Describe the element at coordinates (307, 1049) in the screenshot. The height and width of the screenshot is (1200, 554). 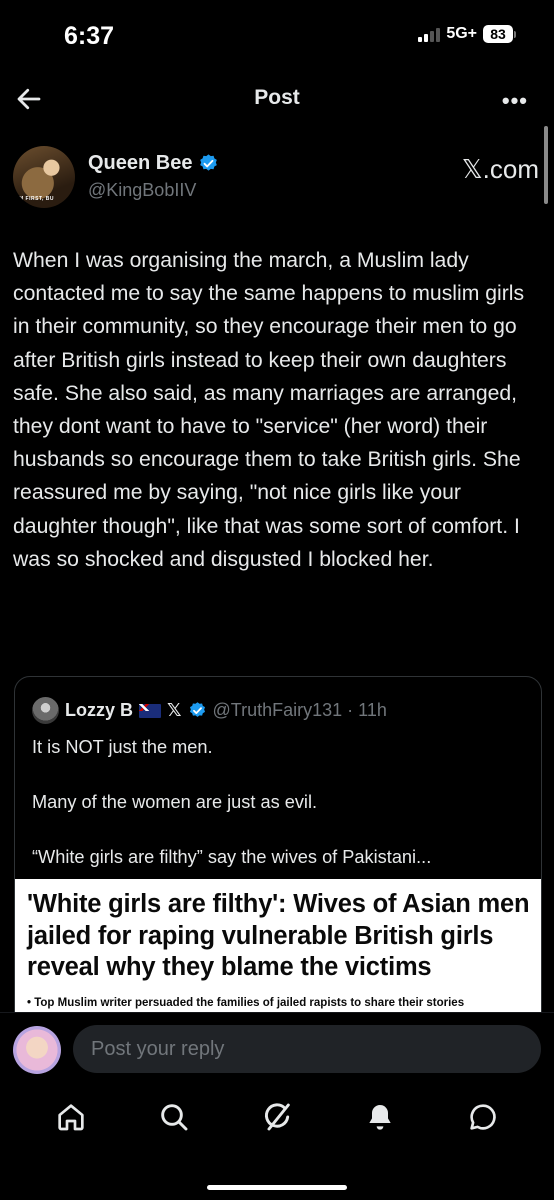
I see `reply-input` at that location.